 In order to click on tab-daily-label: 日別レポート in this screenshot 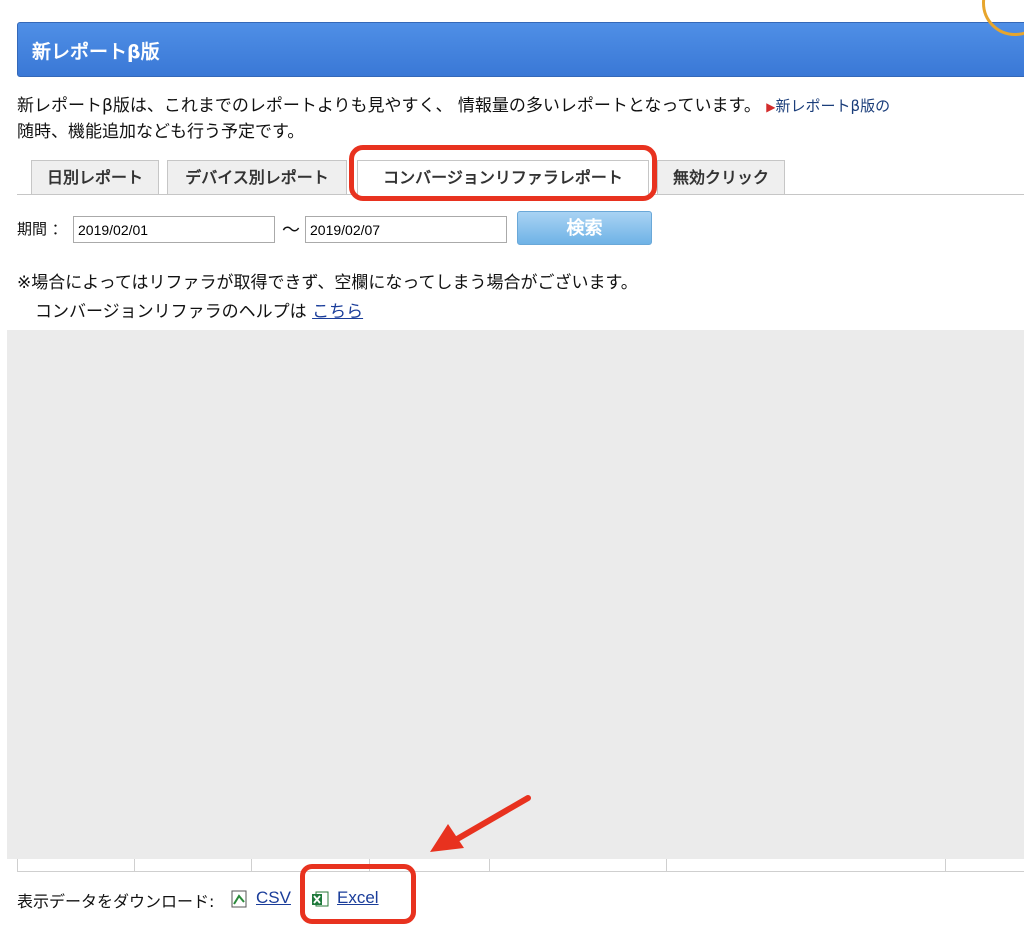, I will do `click(94, 177)`.